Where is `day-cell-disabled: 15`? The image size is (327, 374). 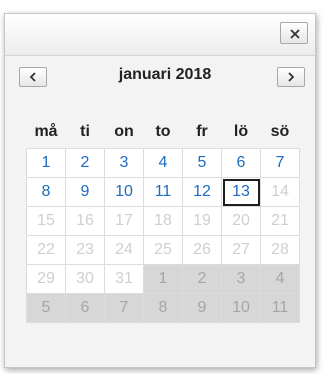 day-cell-disabled: 15 is located at coordinates (46, 221).